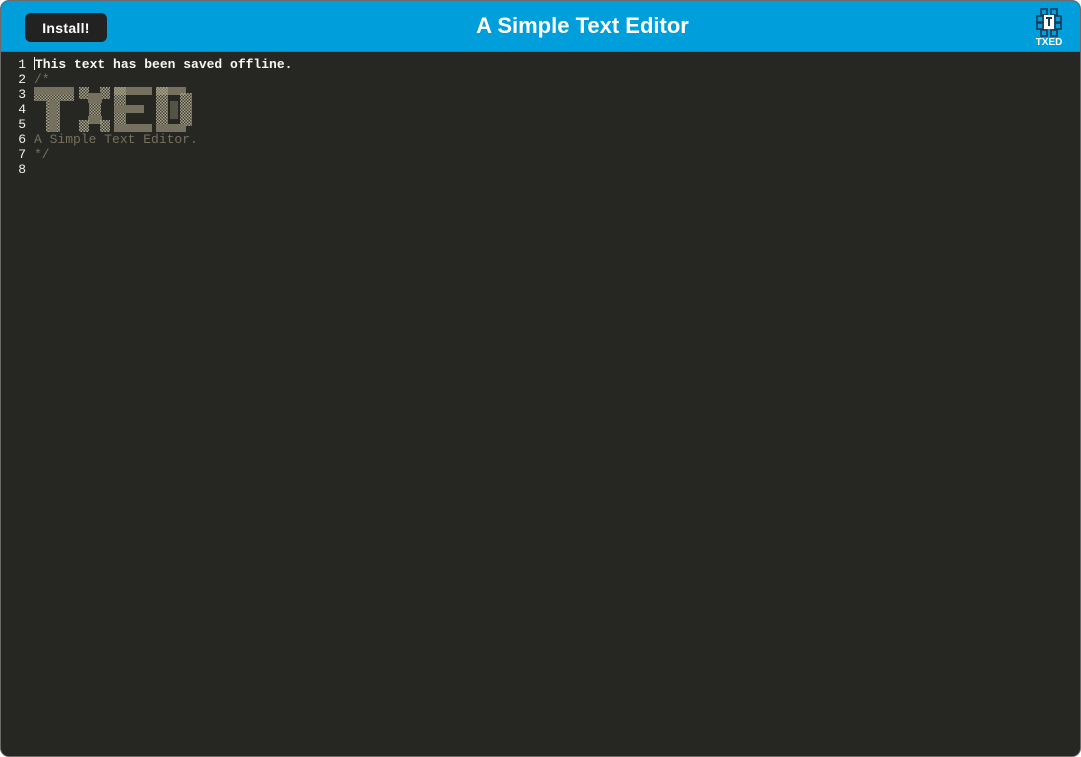  I want to click on code-line: */, so click(557, 154).